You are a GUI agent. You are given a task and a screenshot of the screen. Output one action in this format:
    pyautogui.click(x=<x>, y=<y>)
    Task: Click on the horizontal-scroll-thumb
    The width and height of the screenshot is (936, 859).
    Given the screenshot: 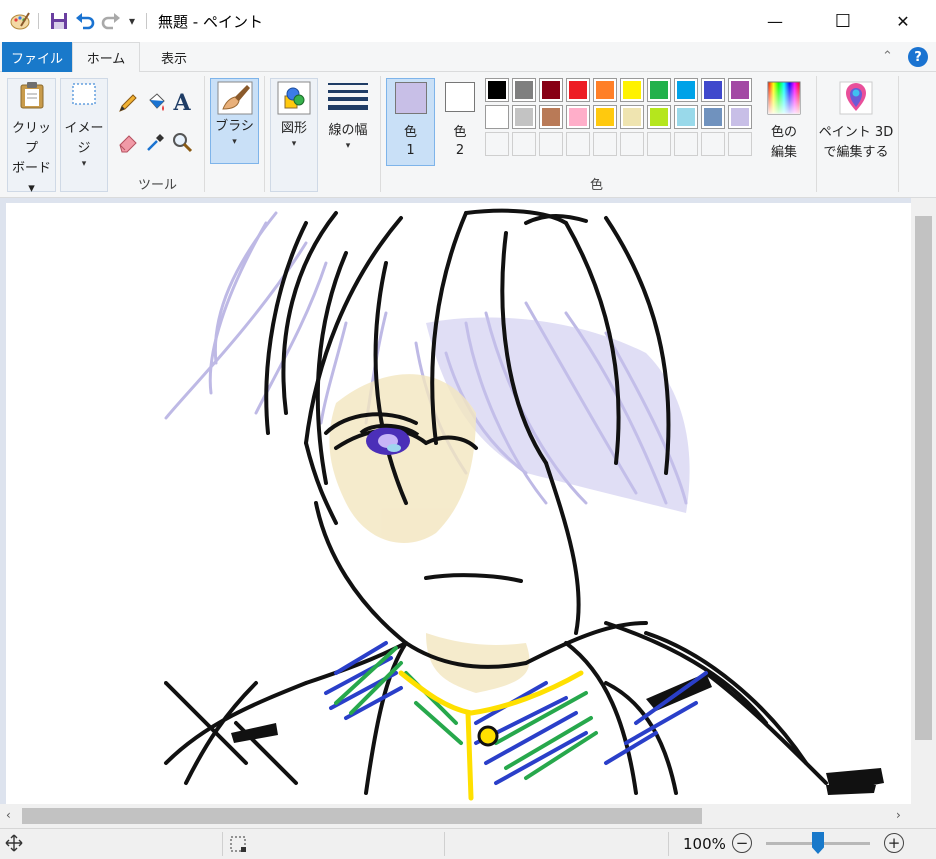 What is the action you would take?
    pyautogui.click(x=362, y=816)
    